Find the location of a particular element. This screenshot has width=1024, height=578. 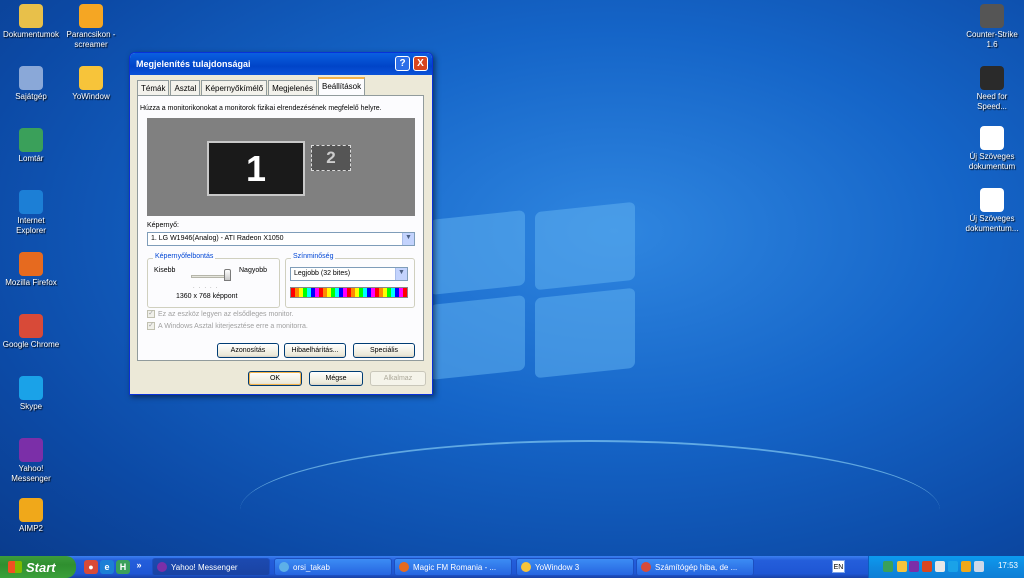

tray-app-icon is located at coordinates (888, 566).